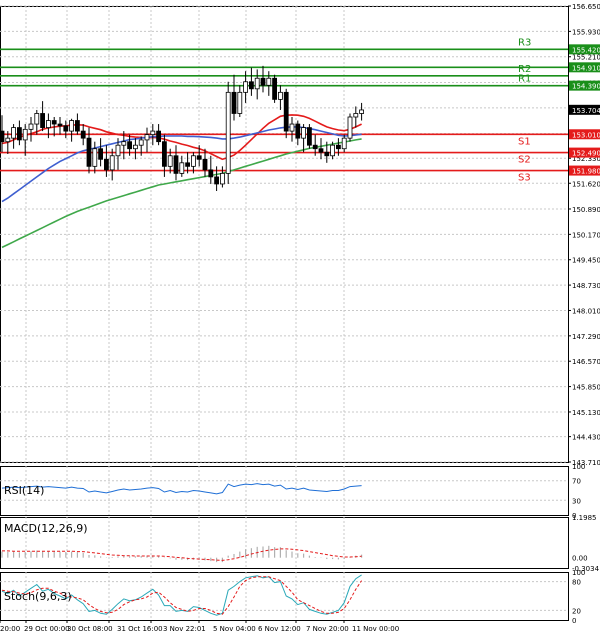  What do you see at coordinates (578, 573) in the screenshot?
I see `stoch-tick: 100` at bounding box center [578, 573].